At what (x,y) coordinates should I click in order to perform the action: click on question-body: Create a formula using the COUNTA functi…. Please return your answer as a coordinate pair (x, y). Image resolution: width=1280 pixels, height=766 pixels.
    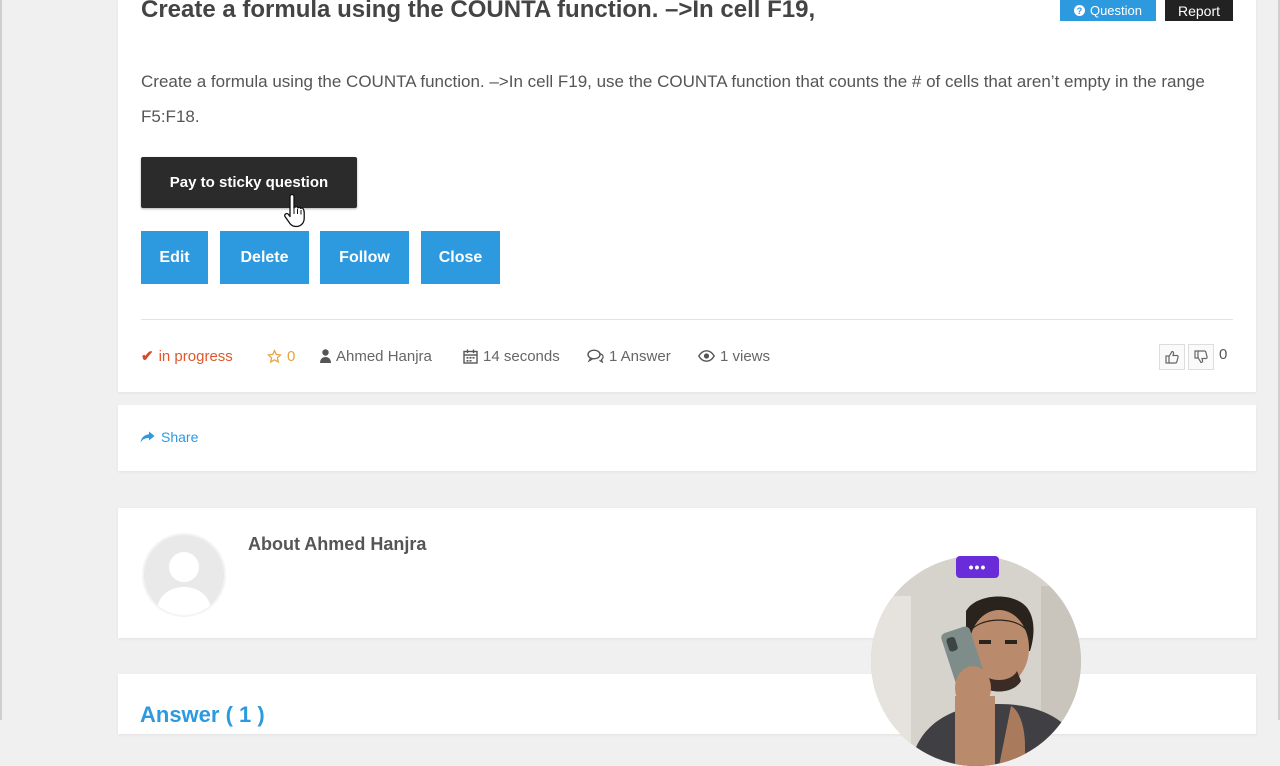
    Looking at the image, I should click on (673, 99).